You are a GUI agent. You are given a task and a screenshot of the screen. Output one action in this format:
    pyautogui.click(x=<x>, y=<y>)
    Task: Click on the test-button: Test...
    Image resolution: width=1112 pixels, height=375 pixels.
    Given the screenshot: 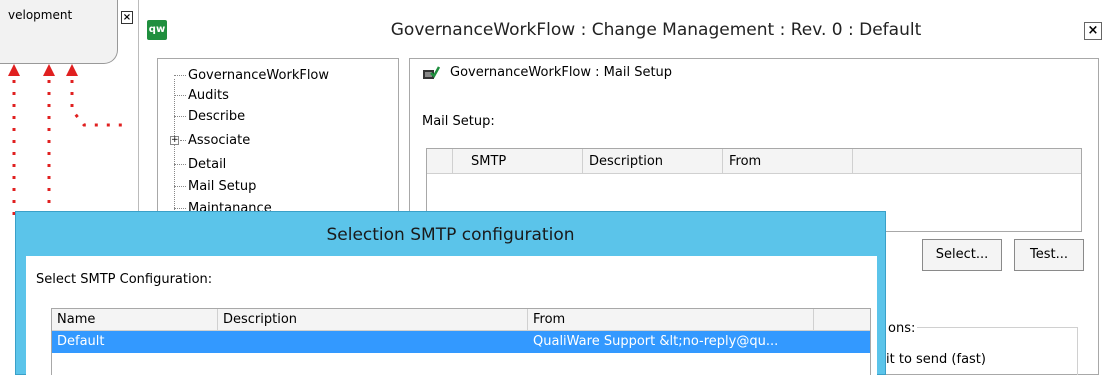 What is the action you would take?
    pyautogui.click(x=1049, y=255)
    